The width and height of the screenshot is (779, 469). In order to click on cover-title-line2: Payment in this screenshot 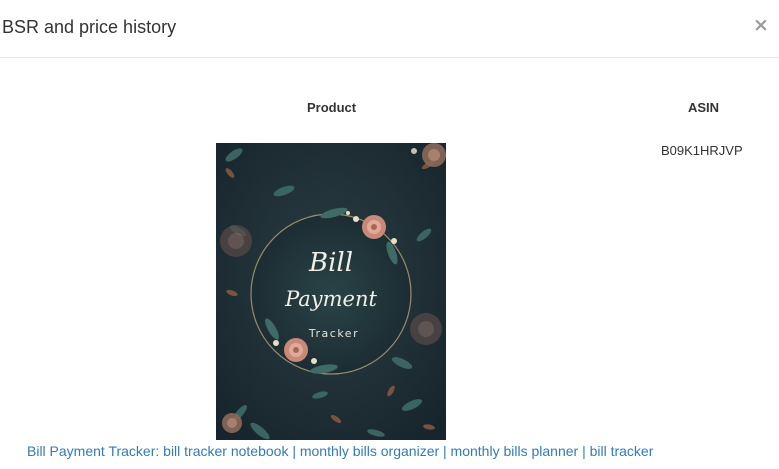, I will do `click(330, 299)`.